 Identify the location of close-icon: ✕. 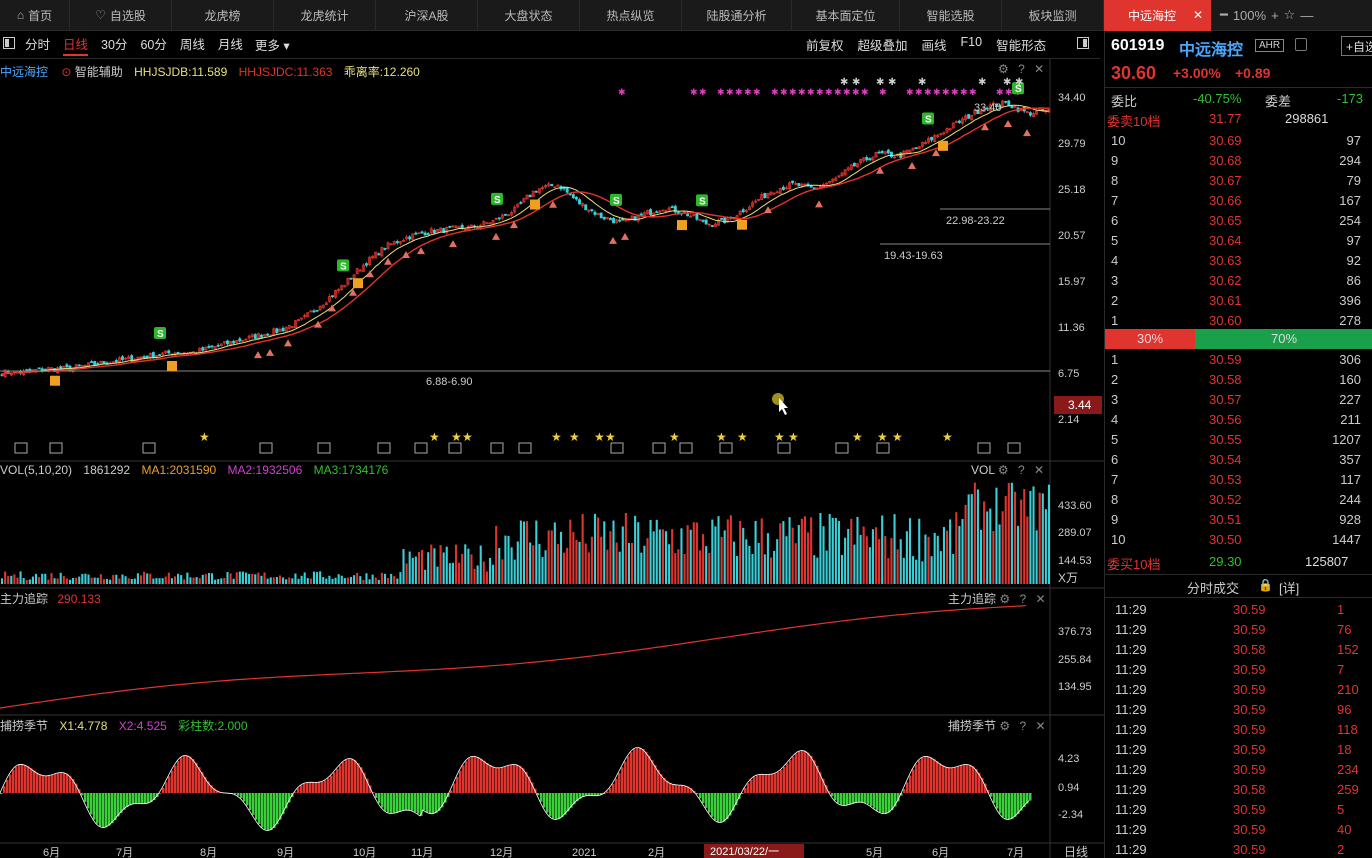
(1198, 15).